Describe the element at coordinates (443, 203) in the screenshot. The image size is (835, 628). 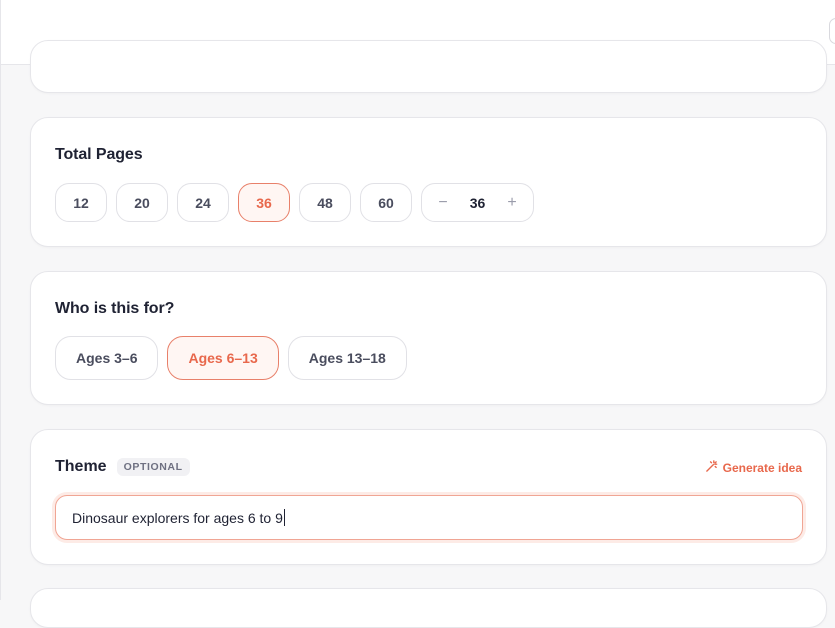
I see `decrement-button: −` at that location.